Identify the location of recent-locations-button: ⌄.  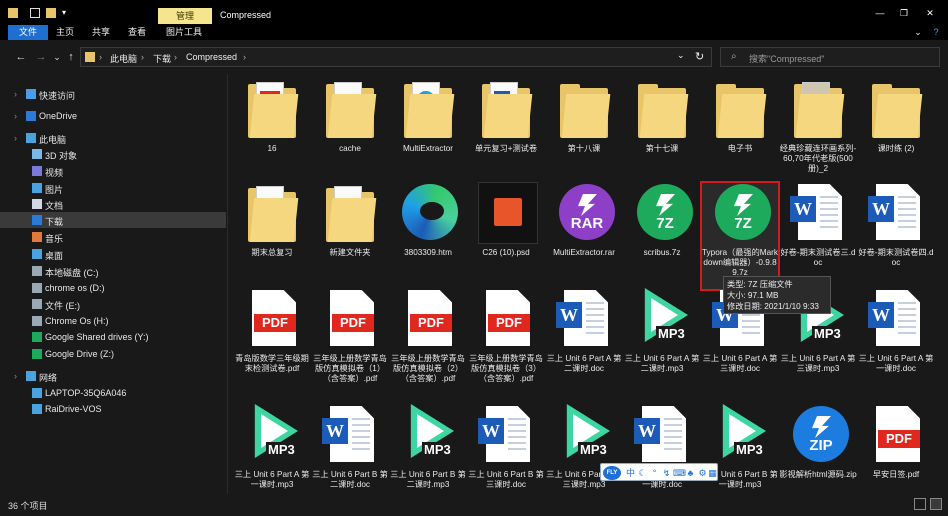
(57, 57).